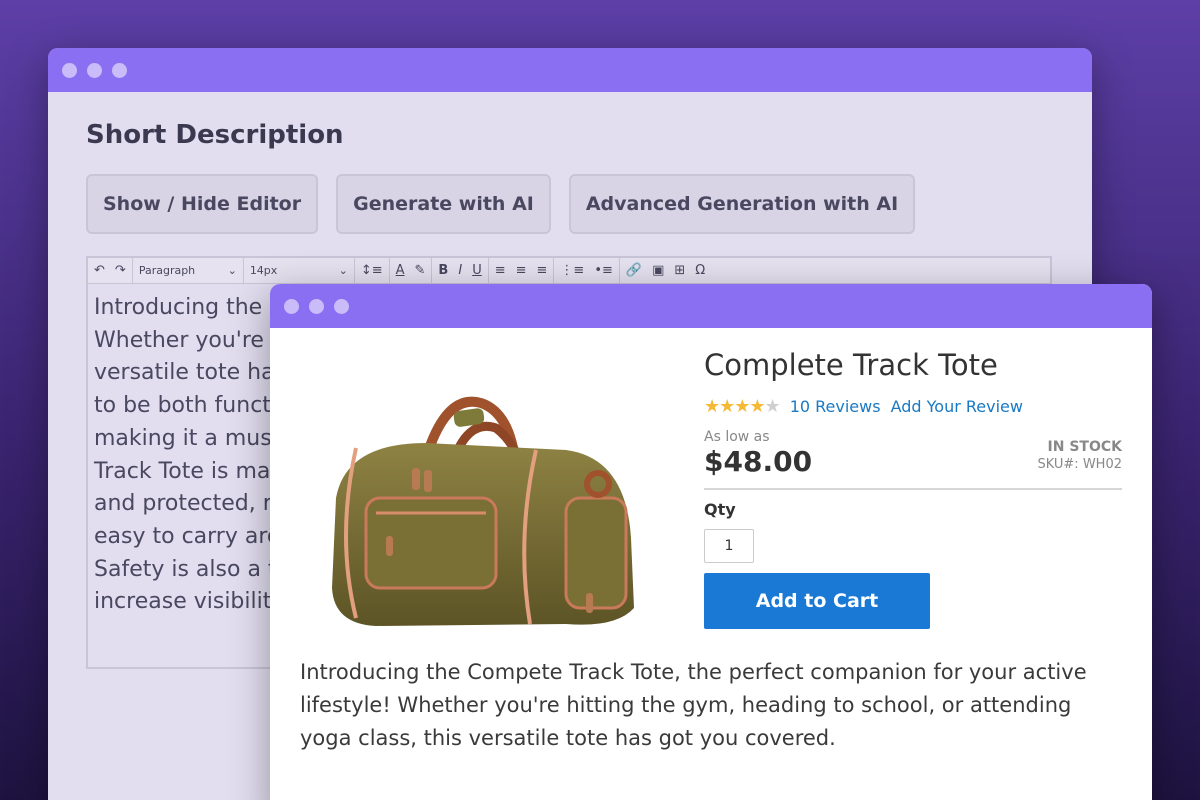 The height and width of the screenshot is (800, 1200). I want to click on font-size-group: 14px ⌄, so click(299, 270).